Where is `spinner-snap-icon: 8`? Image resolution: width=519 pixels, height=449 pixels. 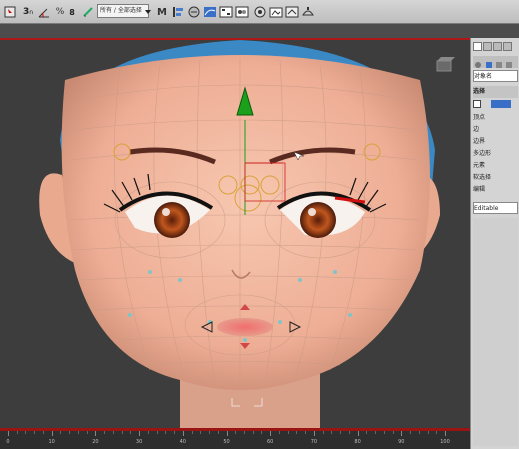 spinner-snap-icon: 8 is located at coordinates (72, 12).